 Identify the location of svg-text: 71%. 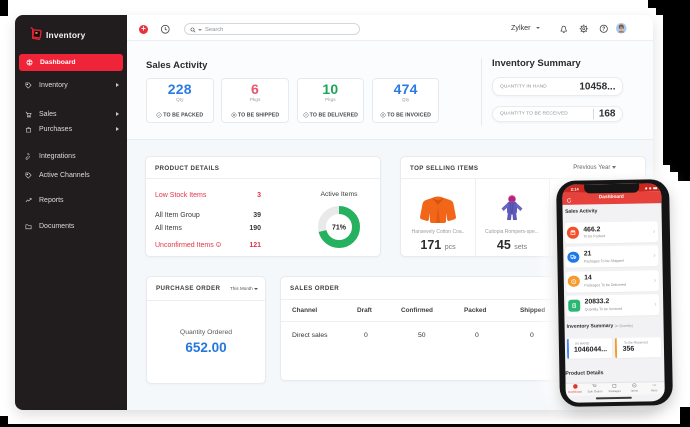
(339, 228).